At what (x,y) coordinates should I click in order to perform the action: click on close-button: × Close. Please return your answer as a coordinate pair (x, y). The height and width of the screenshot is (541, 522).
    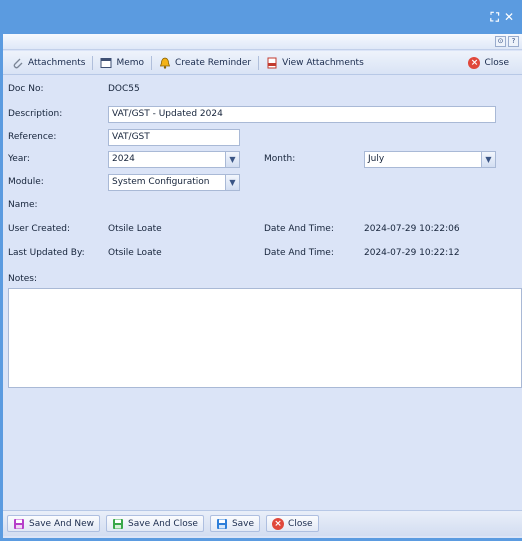
    Looking at the image, I should click on (292, 523).